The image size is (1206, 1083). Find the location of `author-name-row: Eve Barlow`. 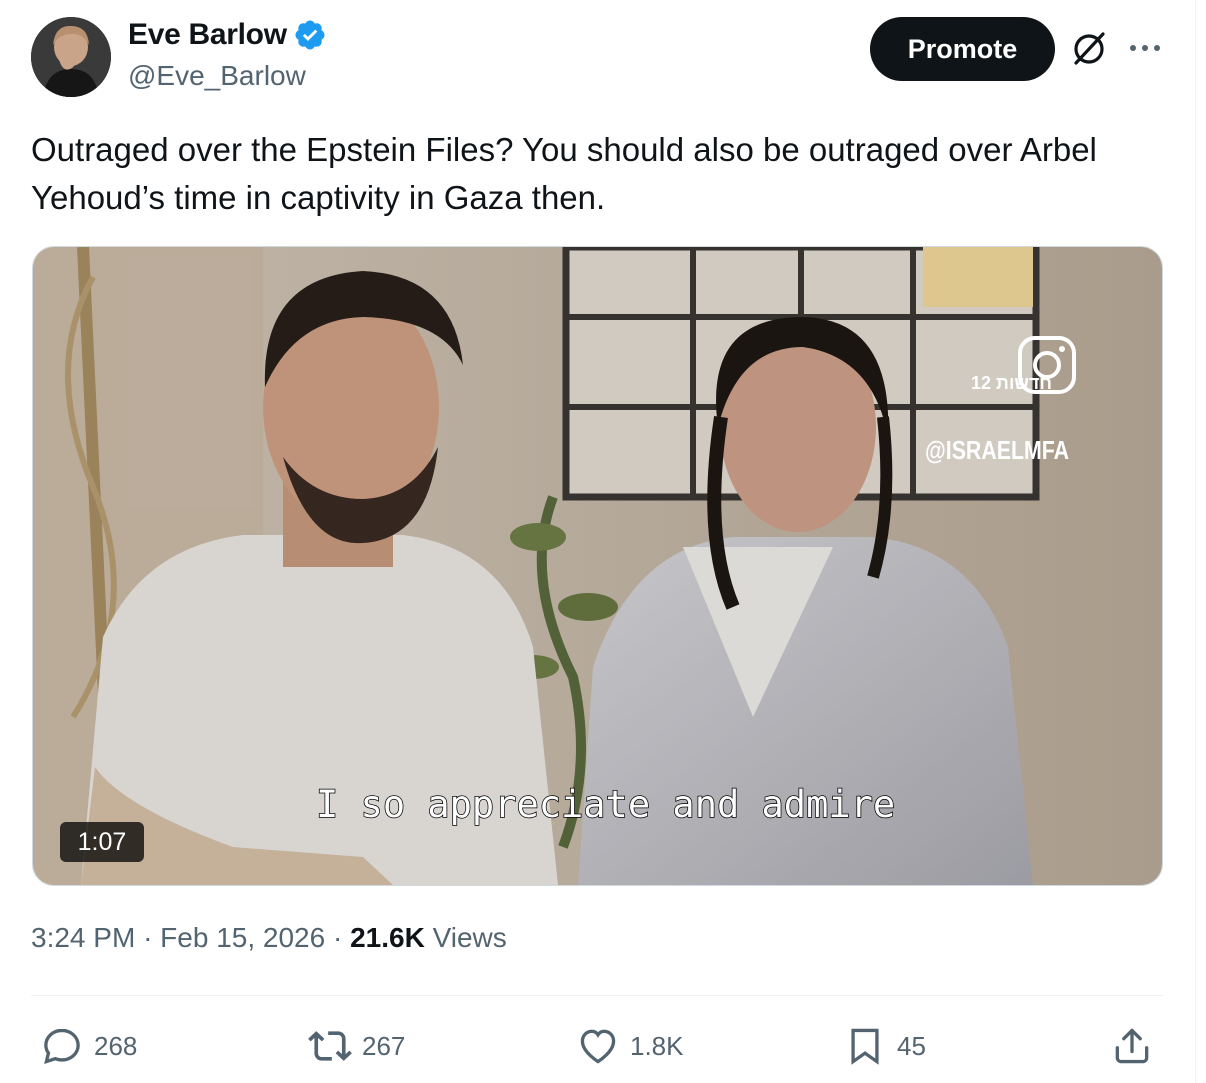

author-name-row: Eve Barlow is located at coordinates (227, 35).